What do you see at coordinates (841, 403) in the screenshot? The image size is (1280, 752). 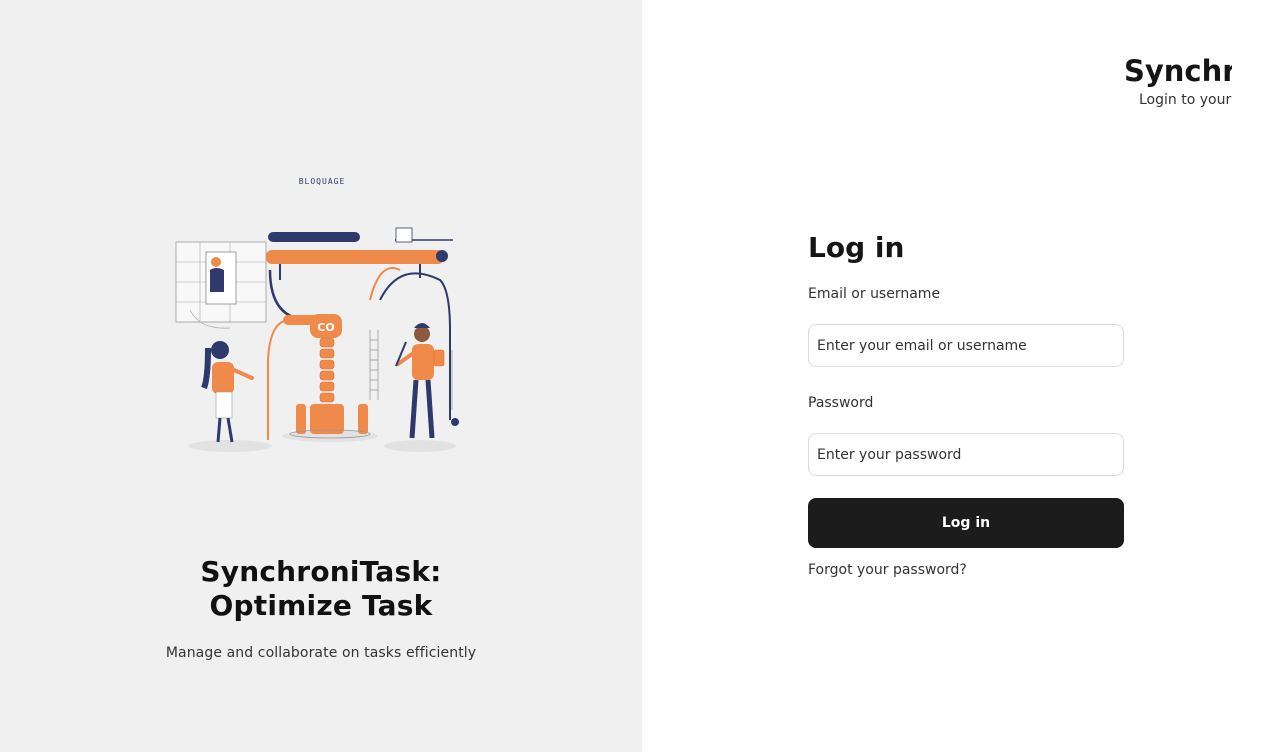 I see `password-label: Password` at bounding box center [841, 403].